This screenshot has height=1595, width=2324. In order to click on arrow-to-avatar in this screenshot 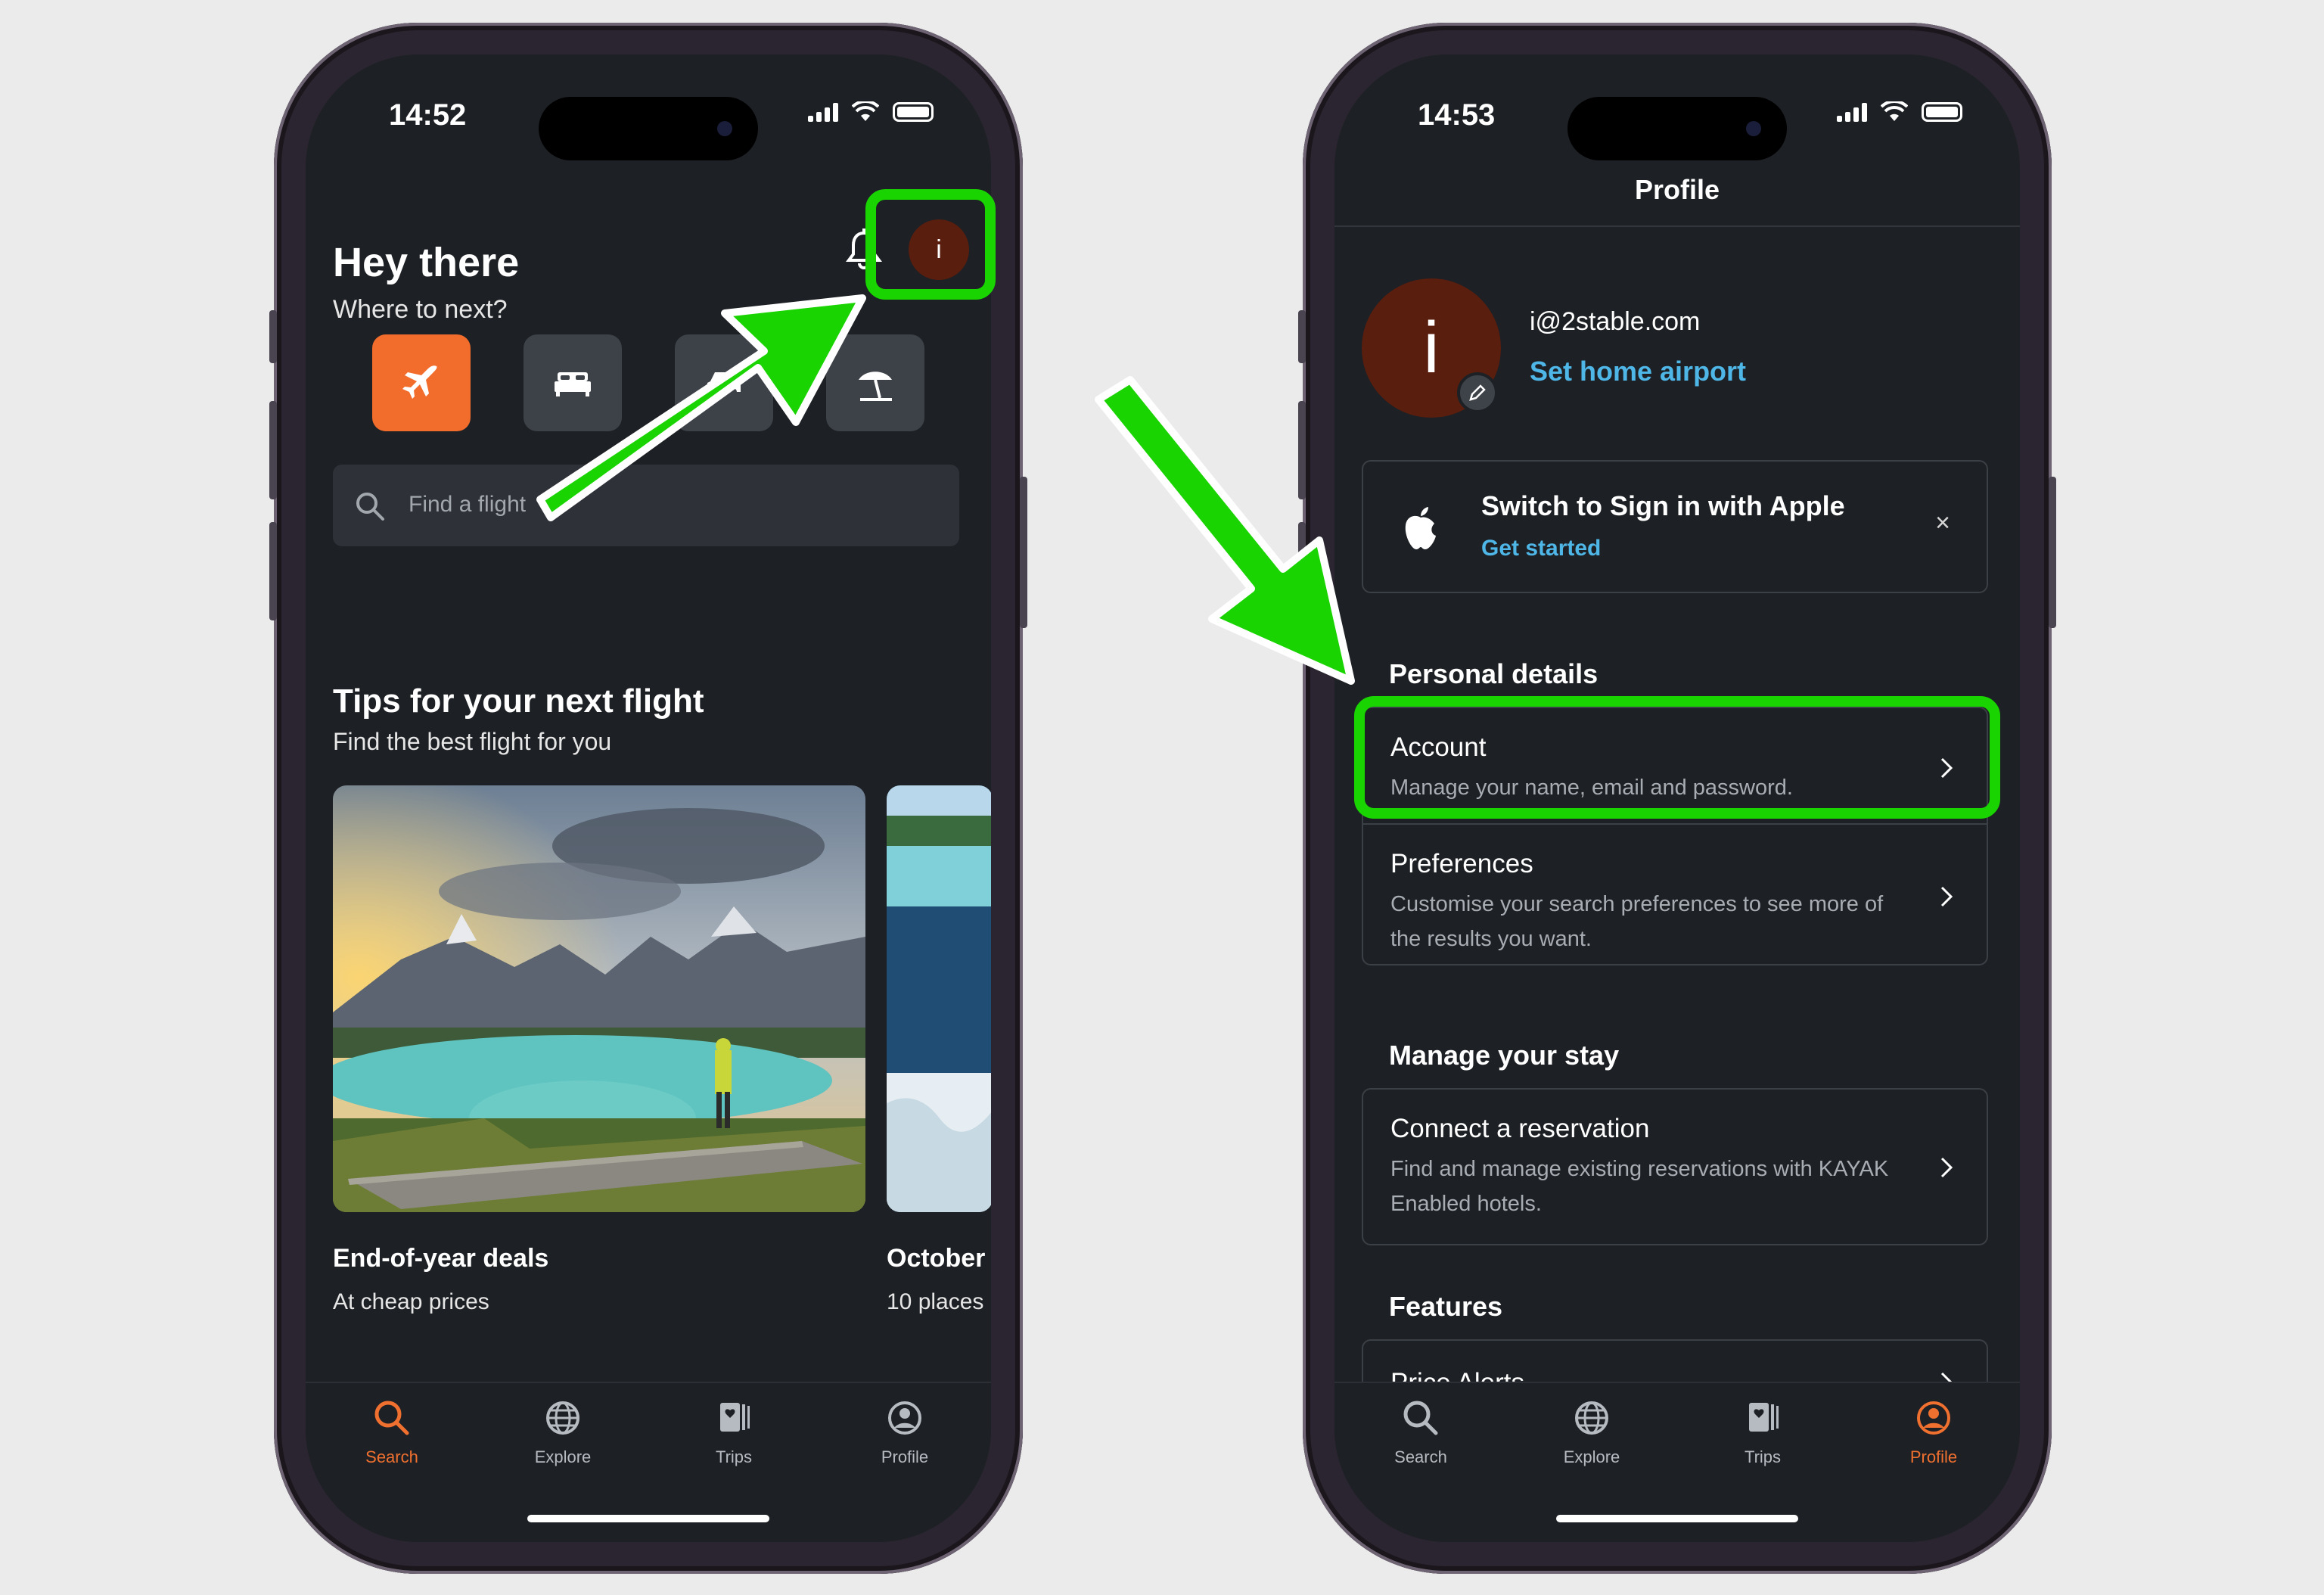, I will do `click(701, 407)`.